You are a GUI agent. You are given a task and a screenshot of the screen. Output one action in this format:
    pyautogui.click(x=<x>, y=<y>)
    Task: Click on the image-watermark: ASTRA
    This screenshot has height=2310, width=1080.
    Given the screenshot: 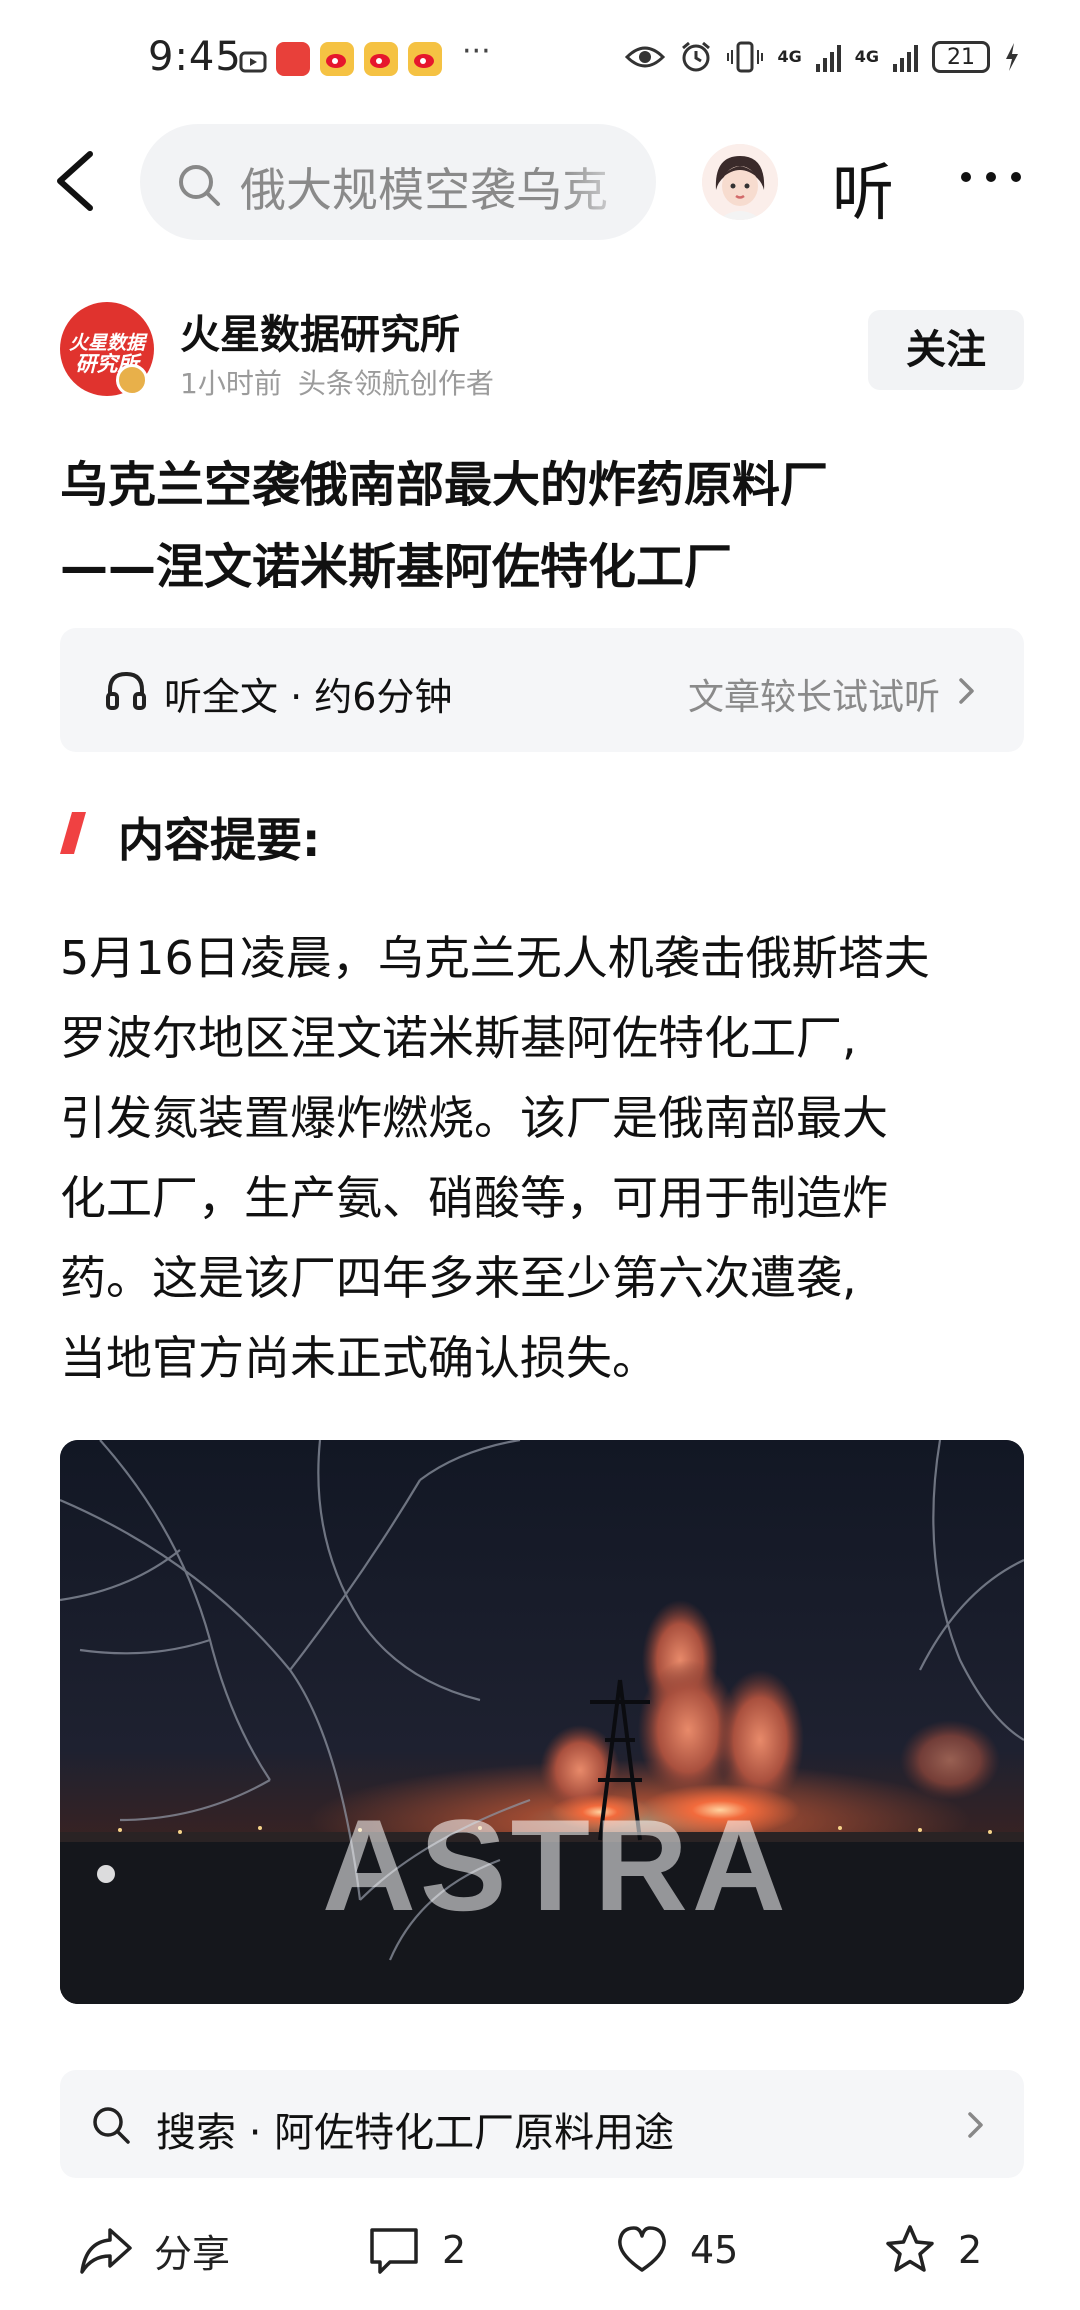 What is the action you would take?
    pyautogui.click(x=556, y=1865)
    